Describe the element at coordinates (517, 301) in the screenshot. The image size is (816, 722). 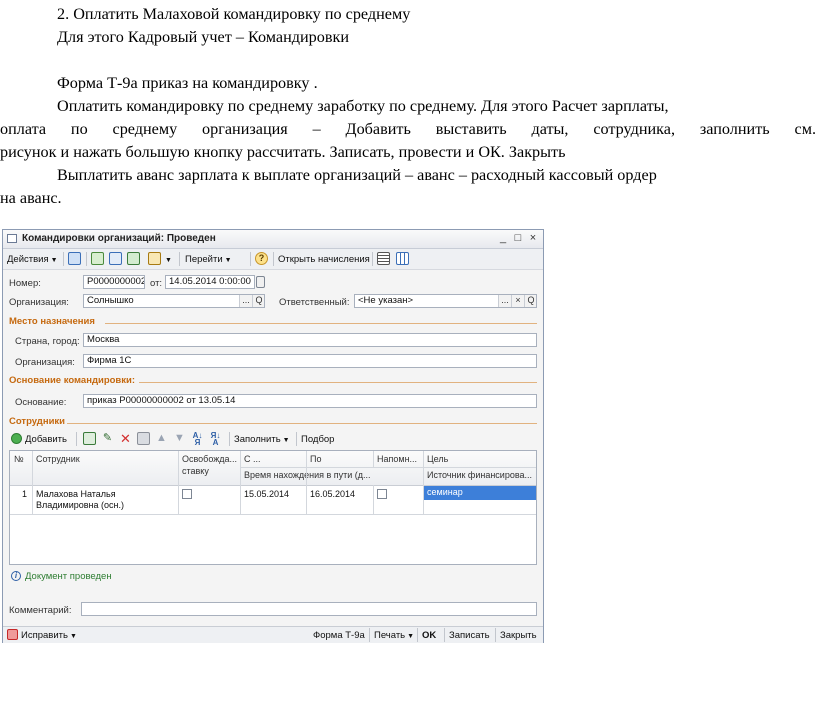
I see `clear-icon: ×` at that location.